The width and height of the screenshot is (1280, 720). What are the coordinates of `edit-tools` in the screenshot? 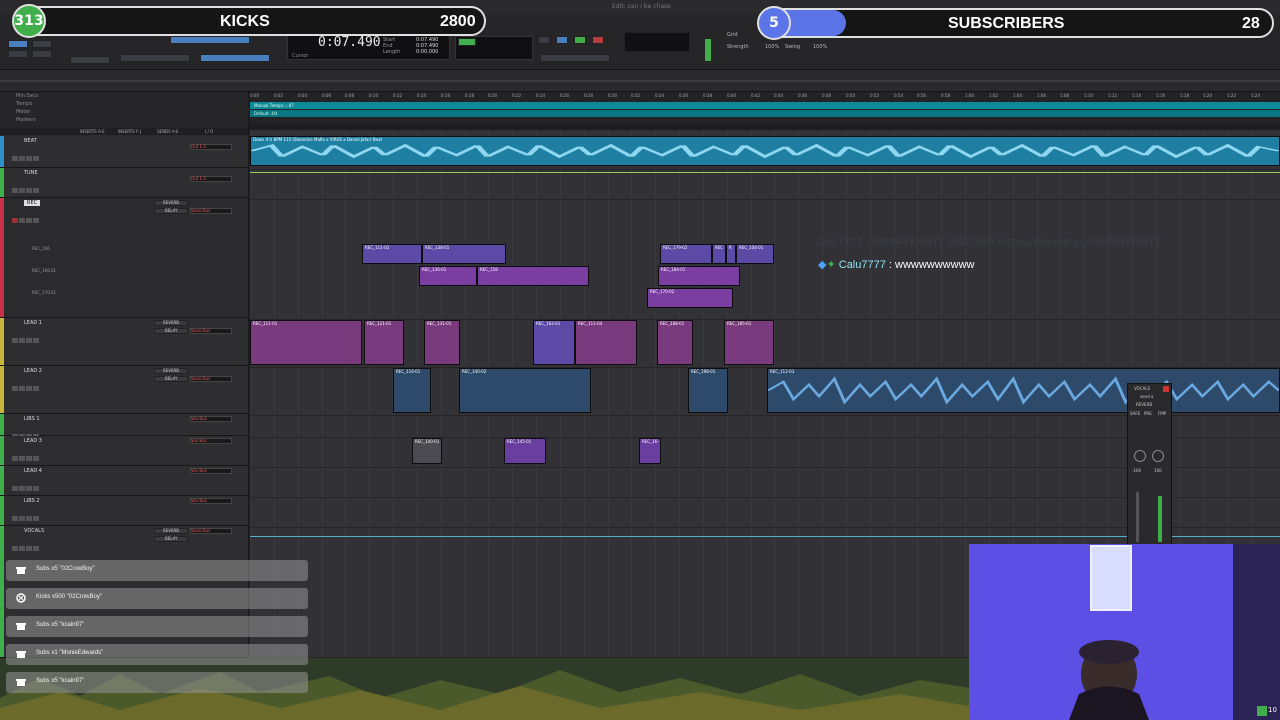 It's located at (210, 40).